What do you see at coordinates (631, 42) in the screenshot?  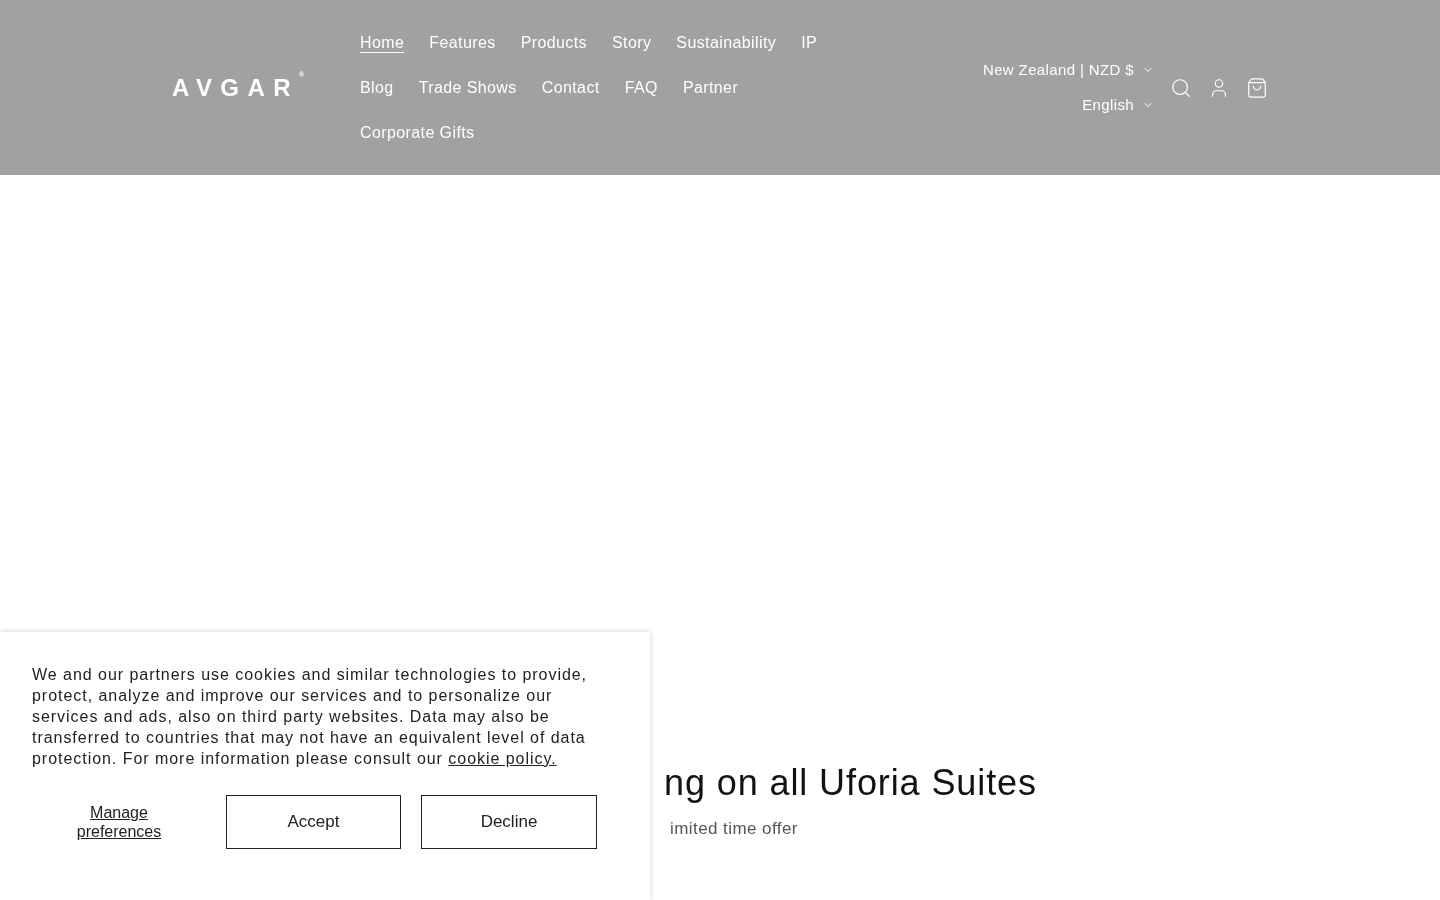 I see `nav-link: Story` at bounding box center [631, 42].